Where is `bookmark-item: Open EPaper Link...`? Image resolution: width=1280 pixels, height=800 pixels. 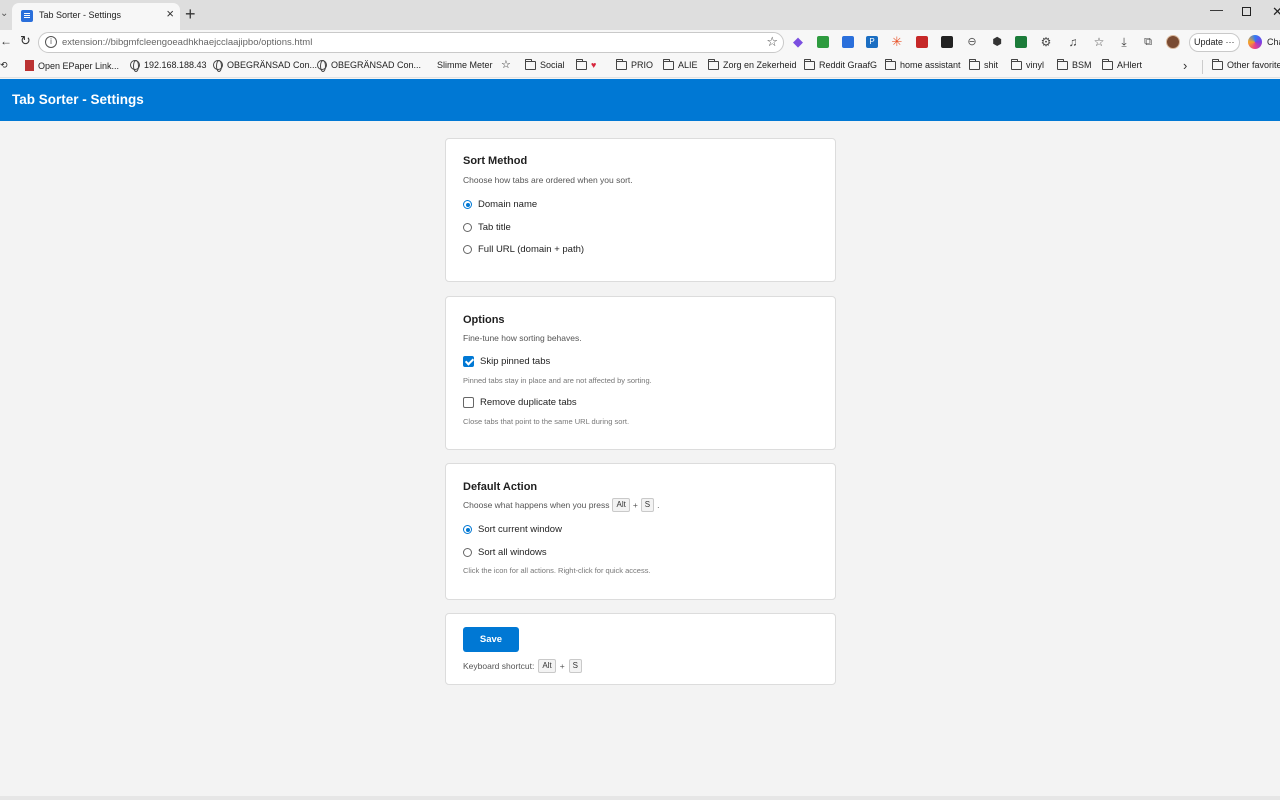 bookmark-item: Open EPaper Link... is located at coordinates (72, 65).